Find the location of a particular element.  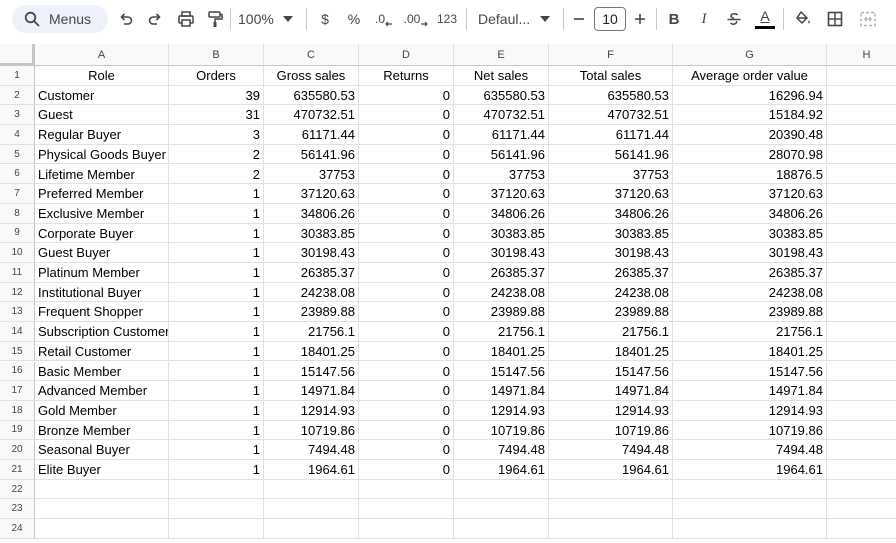

zoom-select: 100% is located at coordinates (268, 19).